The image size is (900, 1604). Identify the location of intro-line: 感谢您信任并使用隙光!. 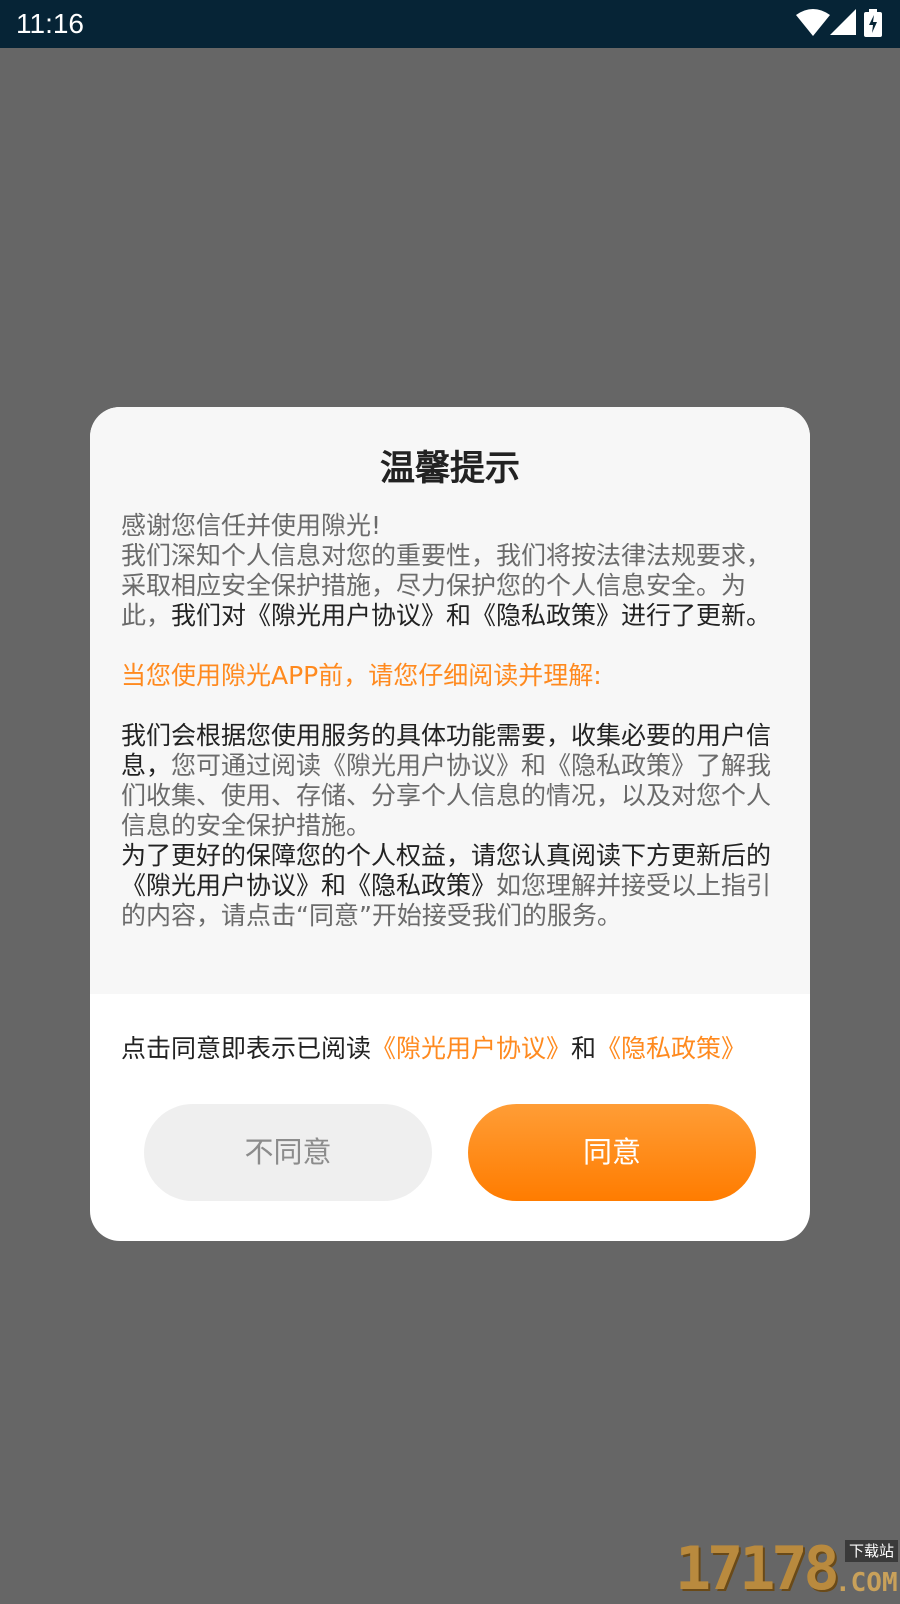
(251, 525).